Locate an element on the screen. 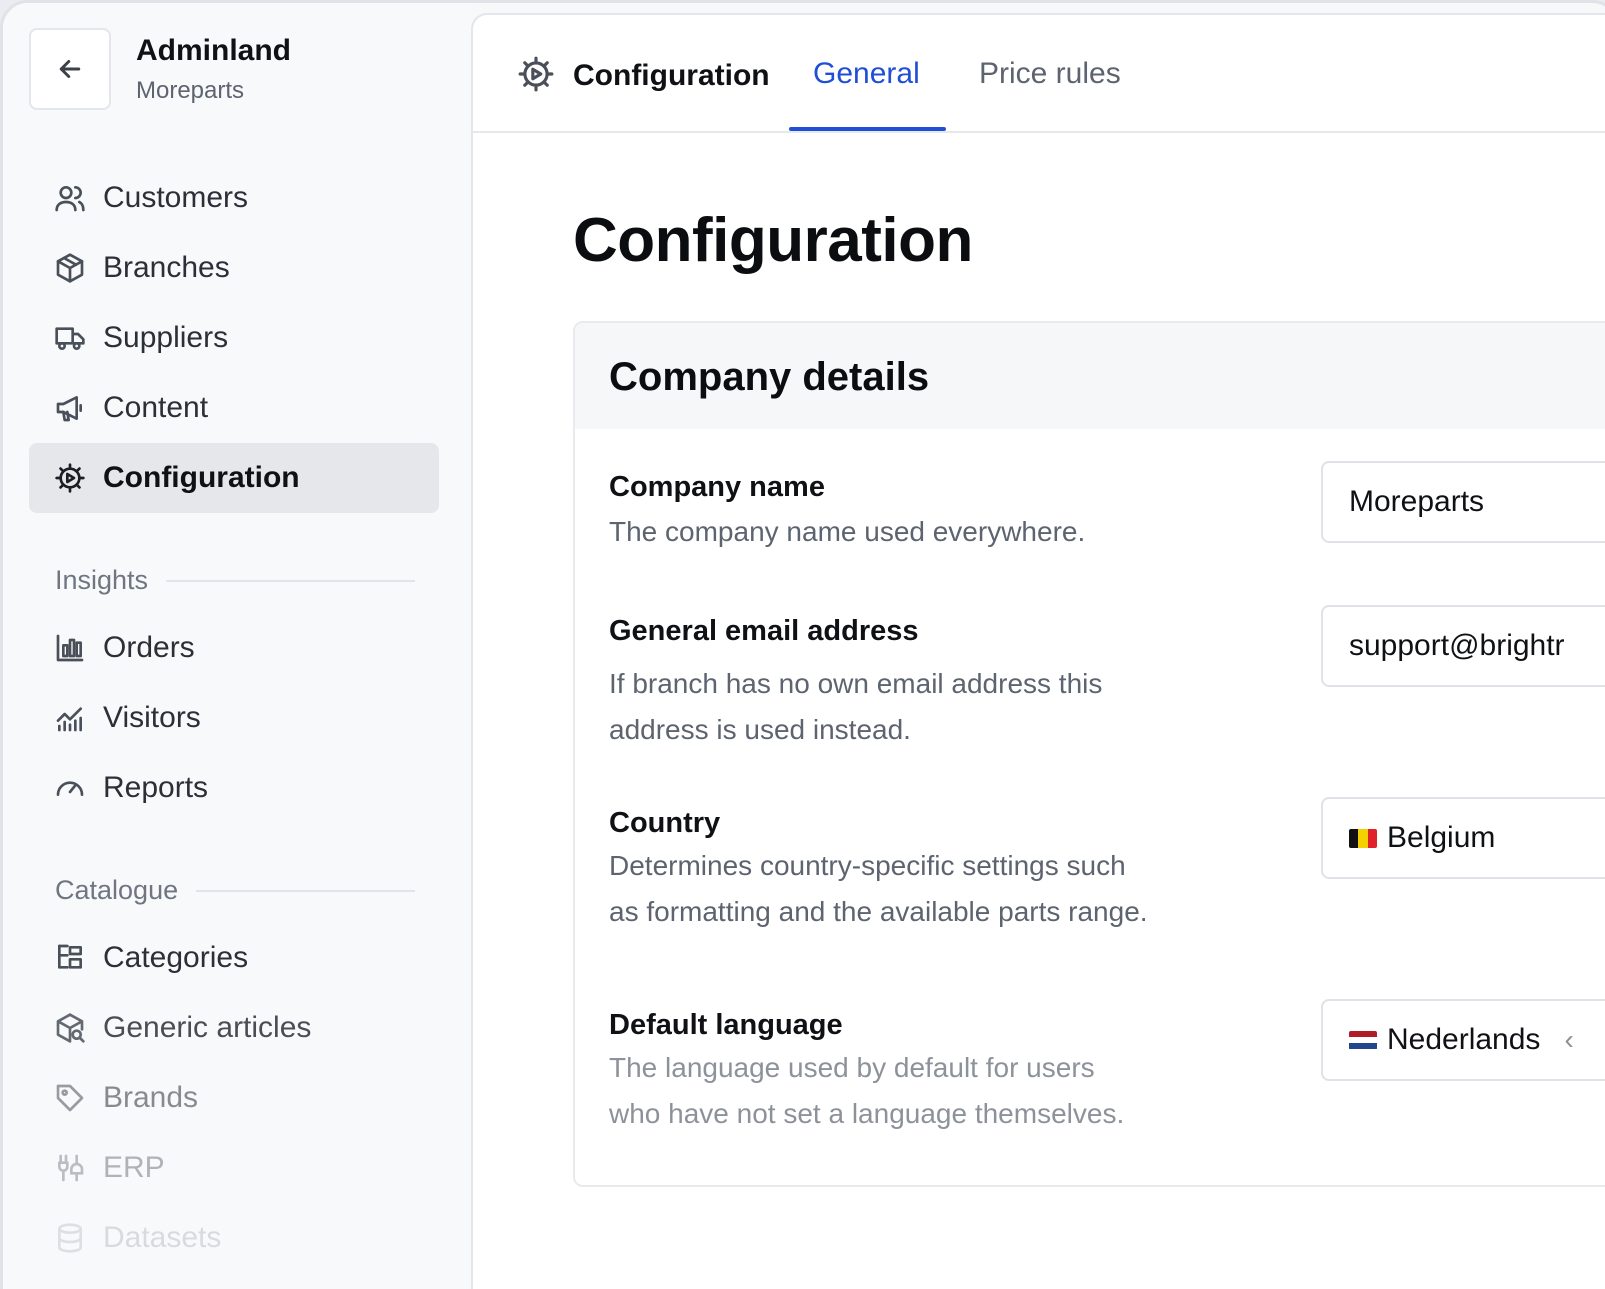 This screenshot has width=1605, height=1289. sidebar-item-reports: Reports is located at coordinates (234, 788).